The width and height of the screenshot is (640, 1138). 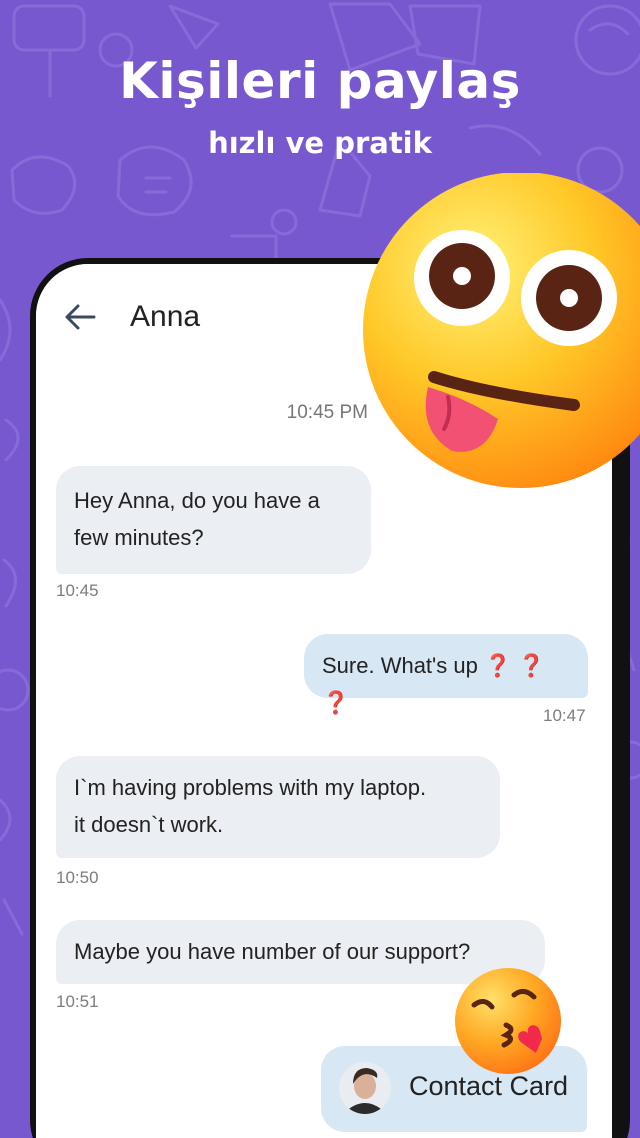 What do you see at coordinates (564, 715) in the screenshot?
I see `message-time: 10:47` at bounding box center [564, 715].